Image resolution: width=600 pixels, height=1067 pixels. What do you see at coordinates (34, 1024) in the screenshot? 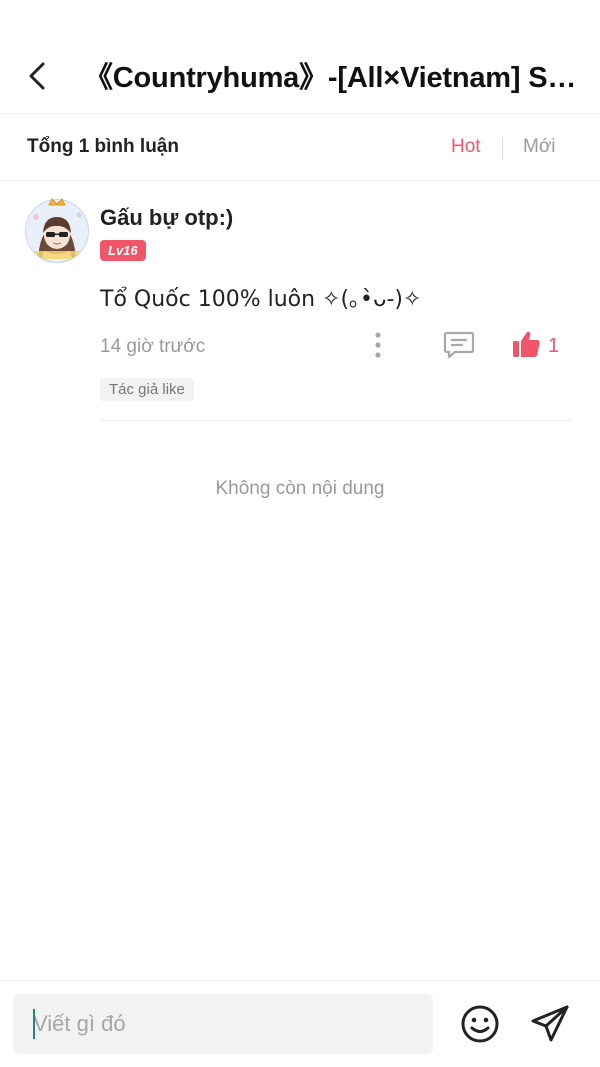
I see `text-caret` at bounding box center [34, 1024].